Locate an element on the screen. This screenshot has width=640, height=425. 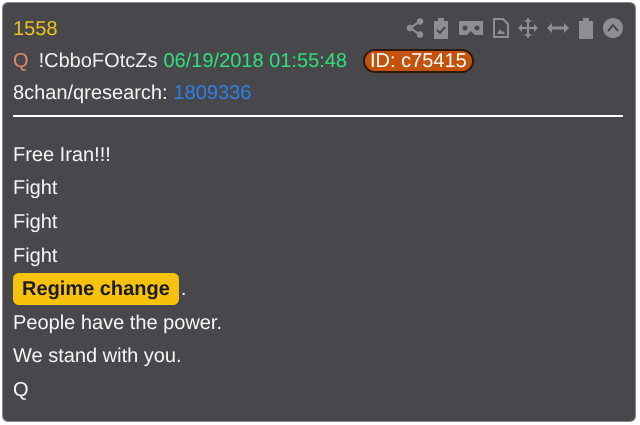
thread-link: 1809336 is located at coordinates (213, 93).